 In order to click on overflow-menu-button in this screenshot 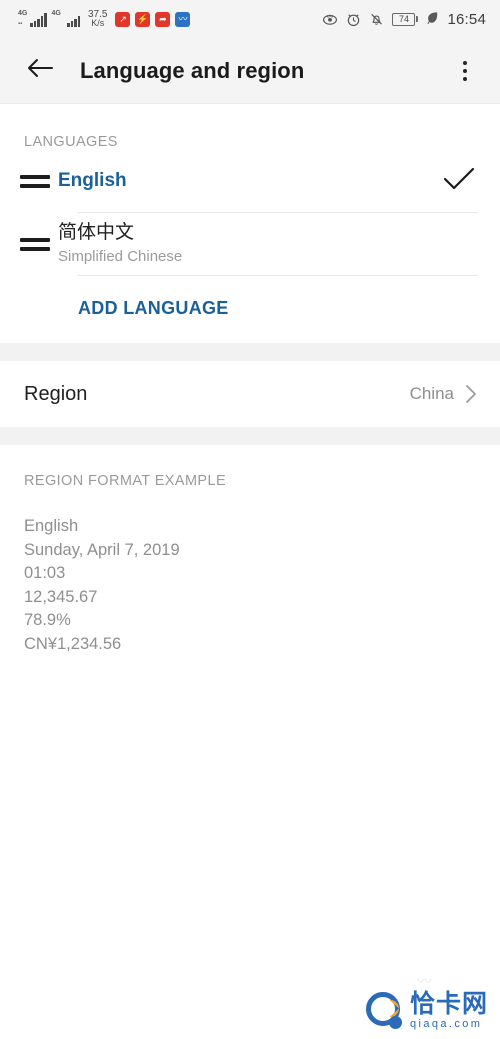, I will do `click(465, 71)`.